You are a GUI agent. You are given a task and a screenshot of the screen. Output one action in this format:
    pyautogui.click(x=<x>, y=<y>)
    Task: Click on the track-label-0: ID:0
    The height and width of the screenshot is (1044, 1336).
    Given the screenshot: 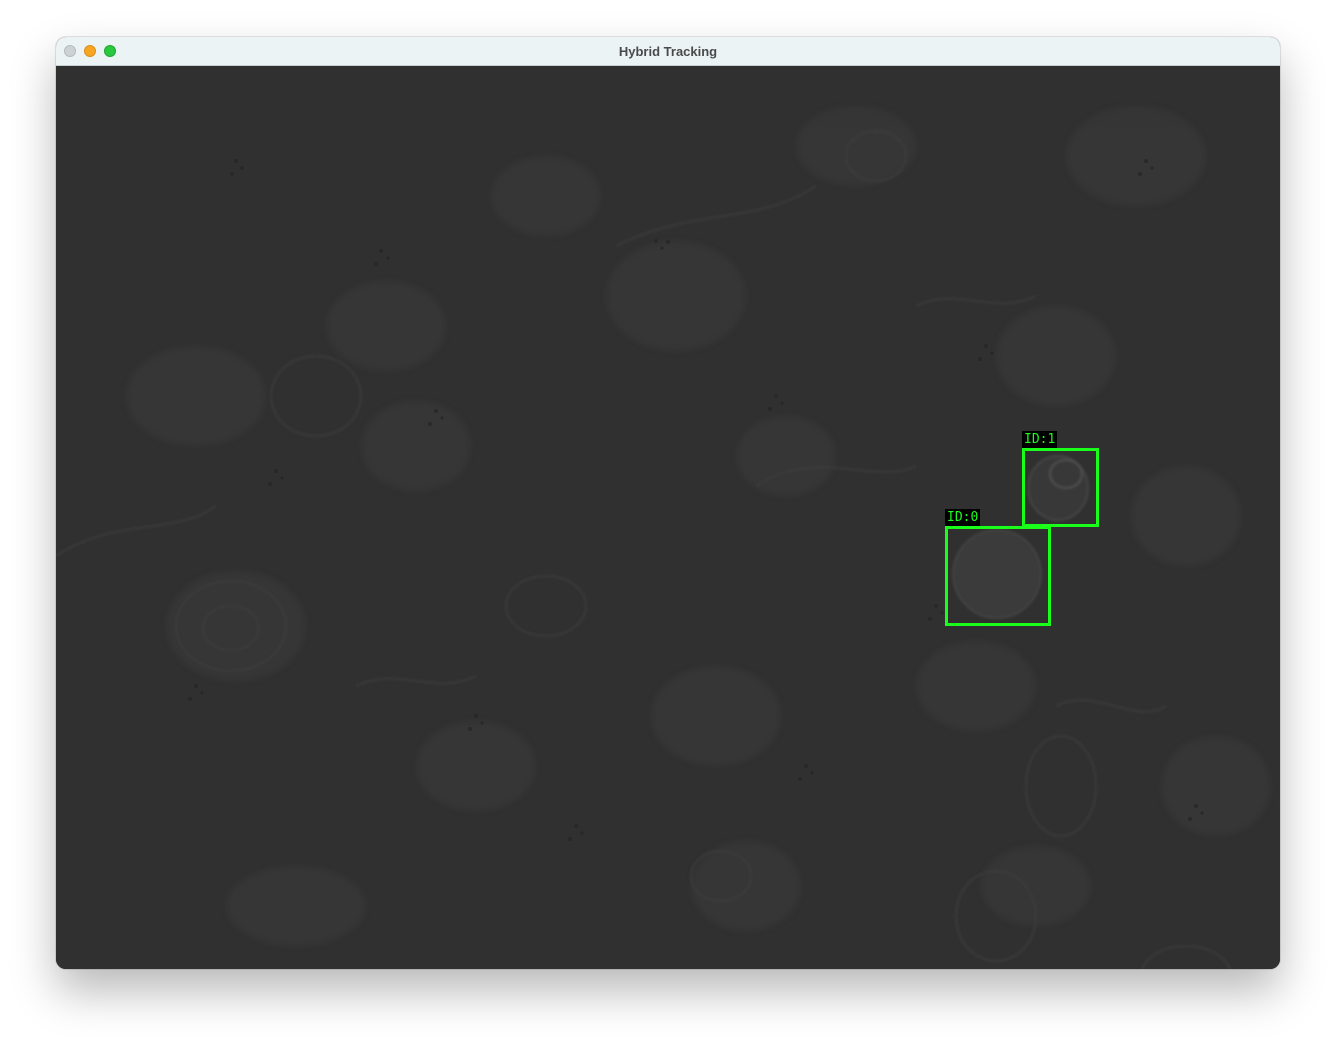 What is the action you would take?
    pyautogui.click(x=963, y=517)
    